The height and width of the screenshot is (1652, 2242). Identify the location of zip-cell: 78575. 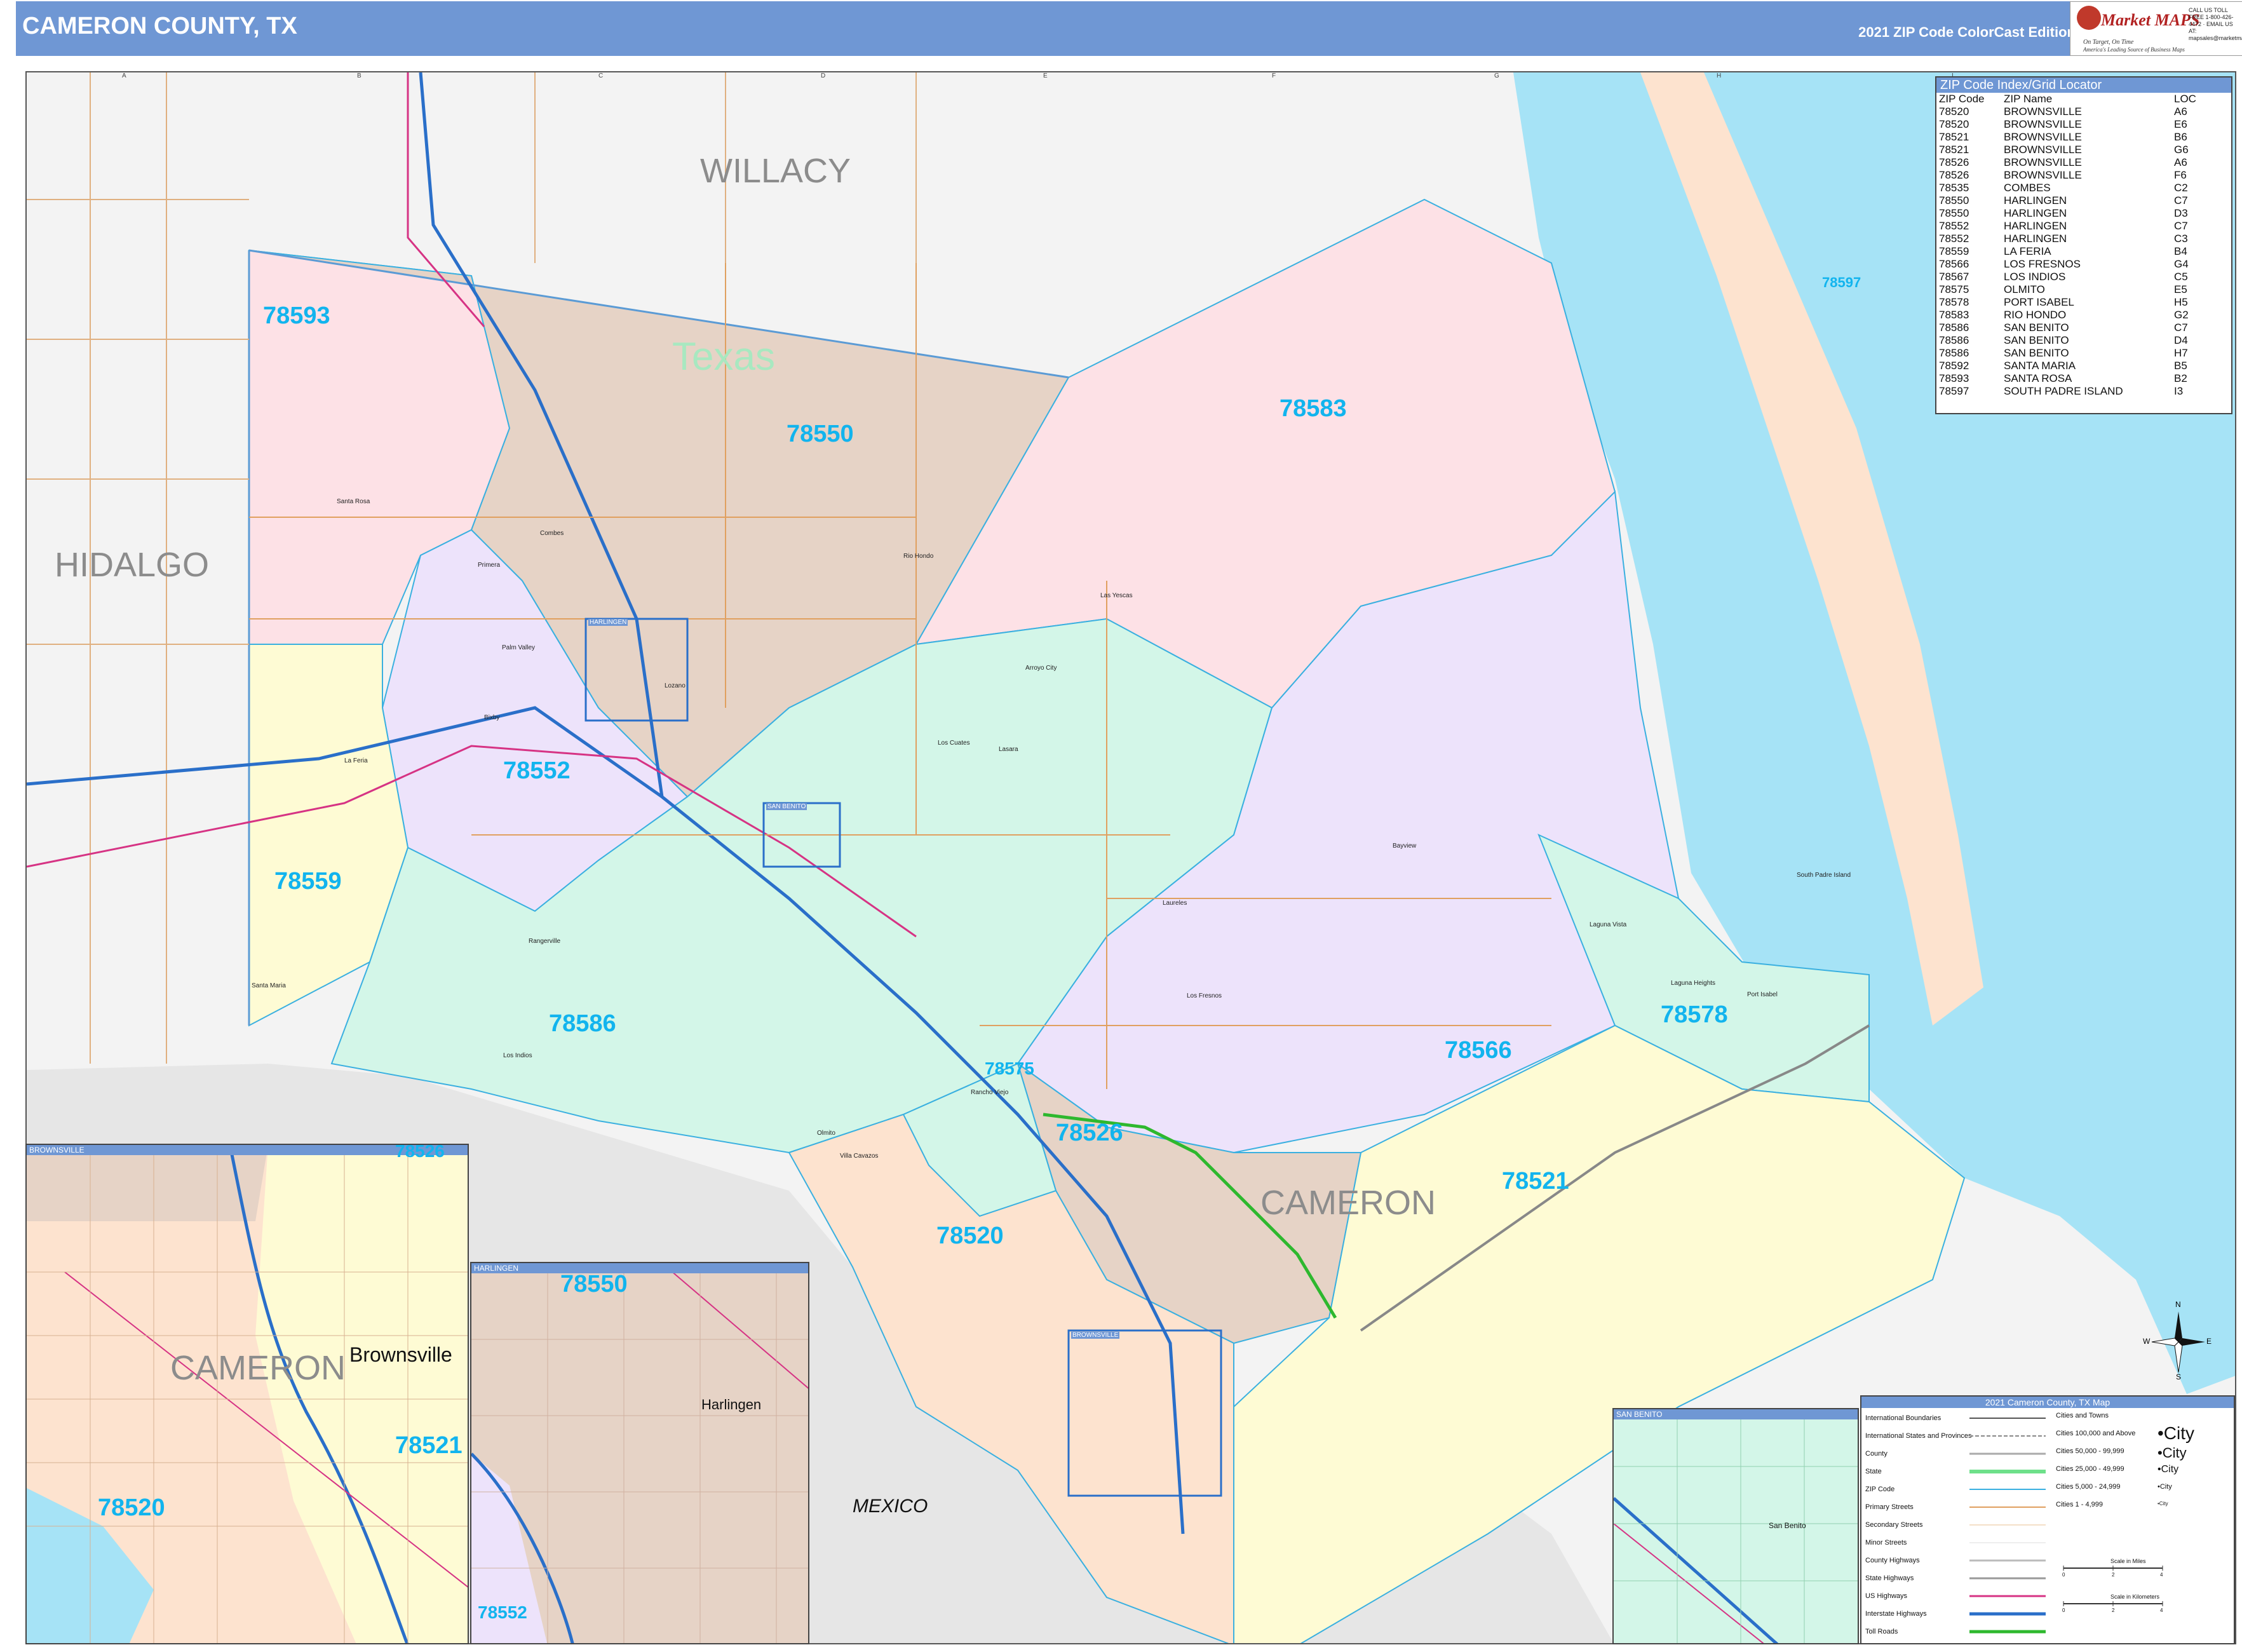
(1954, 289).